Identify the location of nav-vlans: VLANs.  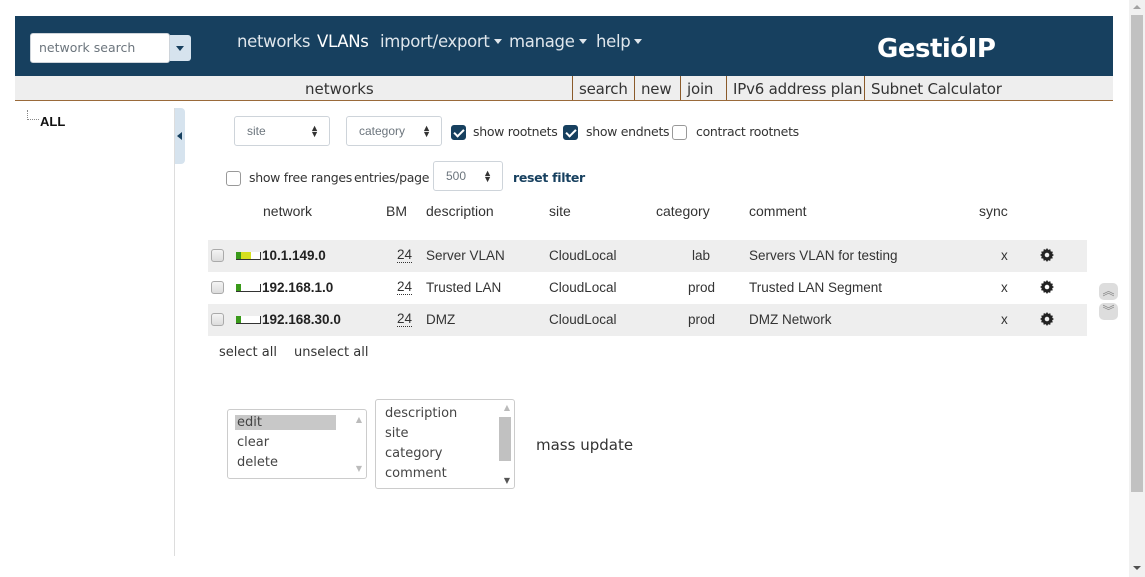
(343, 41).